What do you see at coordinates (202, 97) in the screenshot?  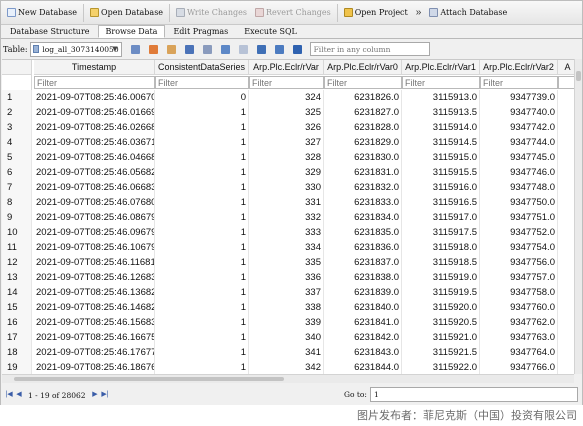 I see `consistentdataseries-cell: 0` at bounding box center [202, 97].